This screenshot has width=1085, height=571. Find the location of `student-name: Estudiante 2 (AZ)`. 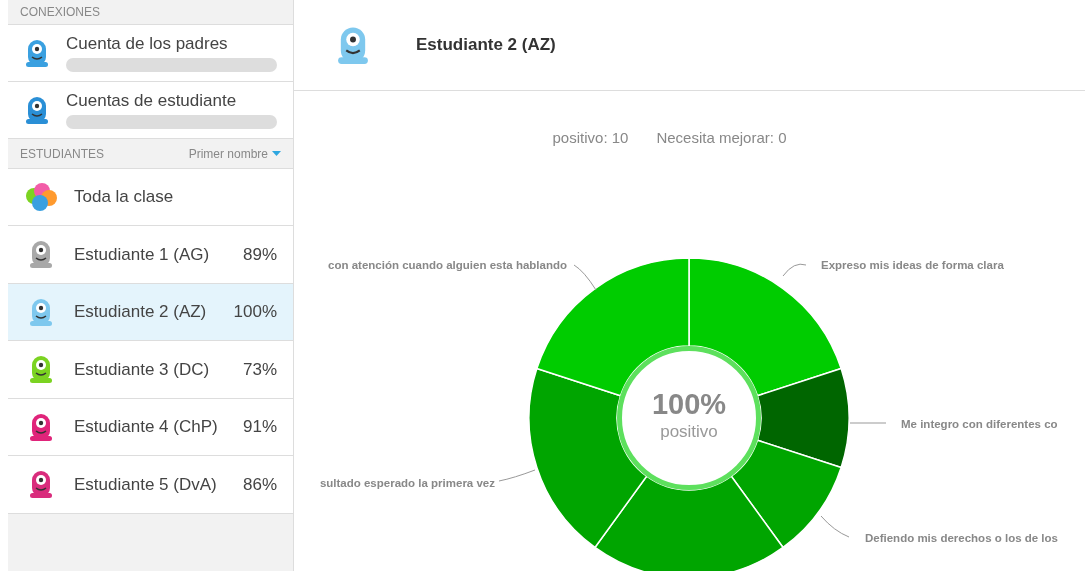

student-name: Estudiante 2 (AZ) is located at coordinates (141, 312).